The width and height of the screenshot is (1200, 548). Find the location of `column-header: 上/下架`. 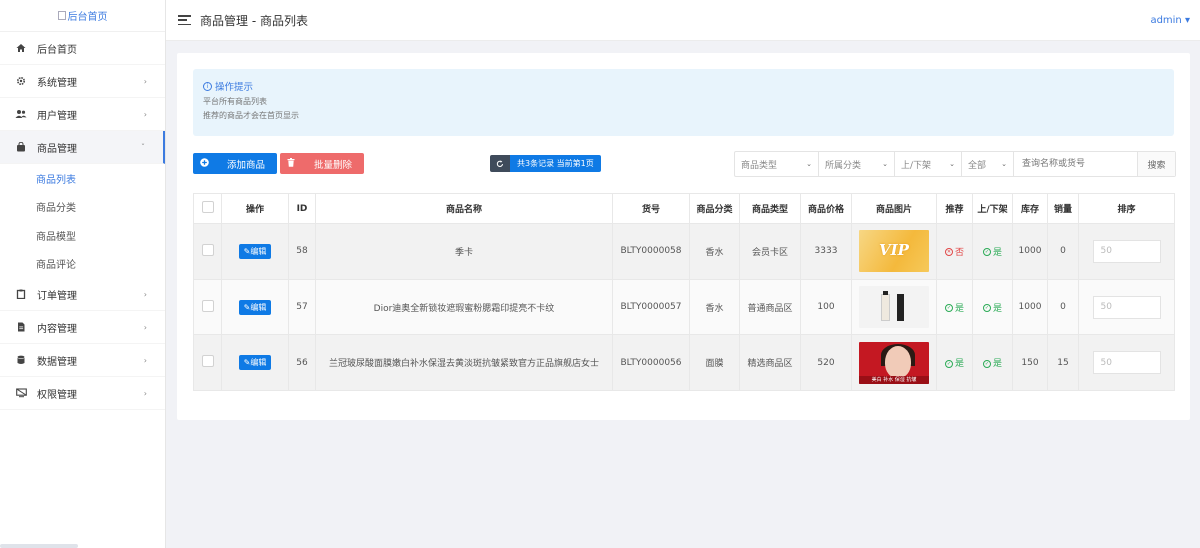

column-header: 上/下架 is located at coordinates (992, 208).